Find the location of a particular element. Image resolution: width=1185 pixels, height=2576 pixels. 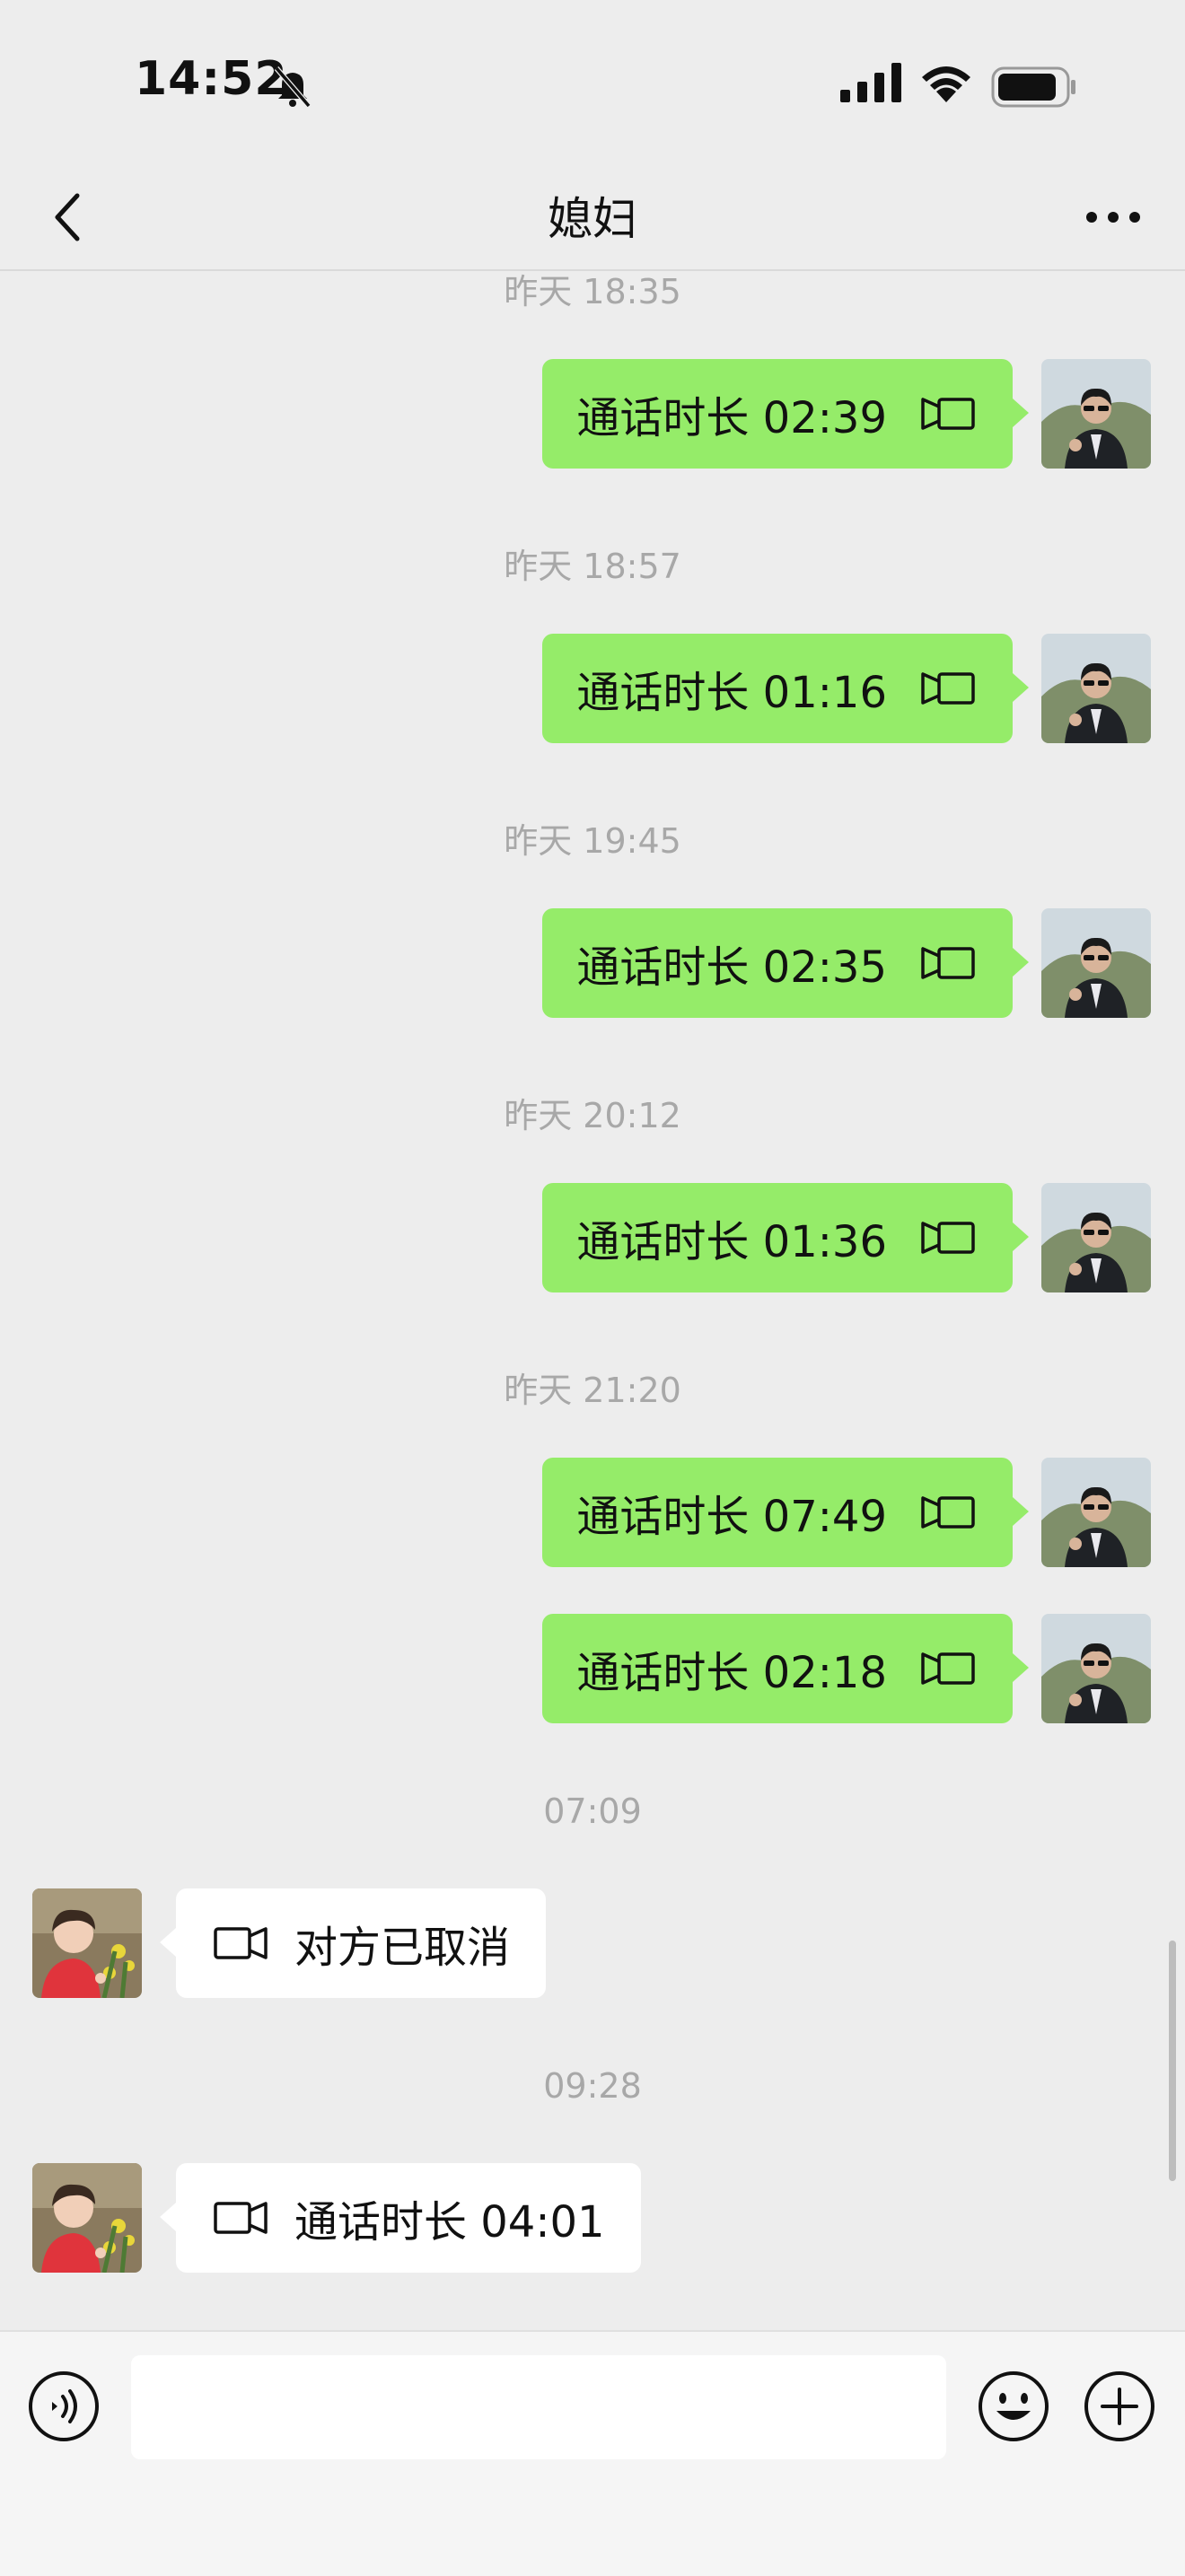

message-input-bar is located at coordinates (592, 2453).